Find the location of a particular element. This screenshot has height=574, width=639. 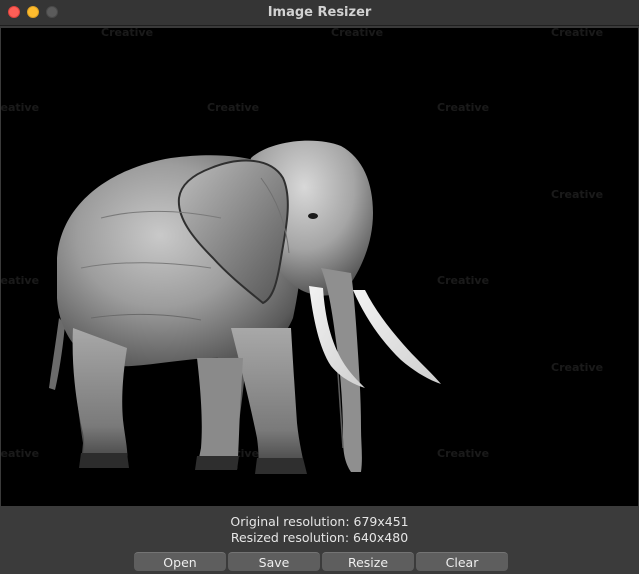

original-resolution-label: Original resolution: 679x451 is located at coordinates (319, 521).